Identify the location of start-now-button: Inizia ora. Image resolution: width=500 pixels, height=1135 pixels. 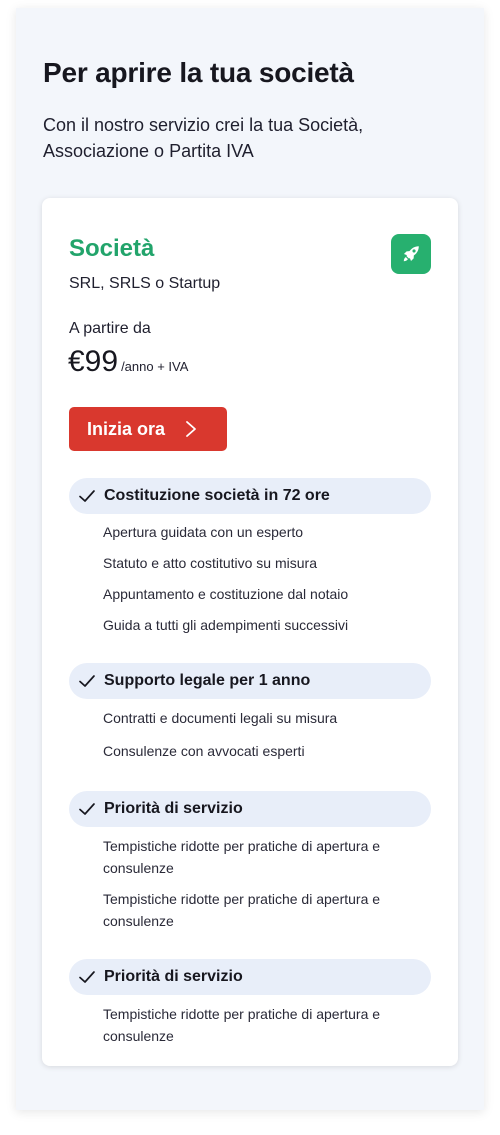
(148, 429).